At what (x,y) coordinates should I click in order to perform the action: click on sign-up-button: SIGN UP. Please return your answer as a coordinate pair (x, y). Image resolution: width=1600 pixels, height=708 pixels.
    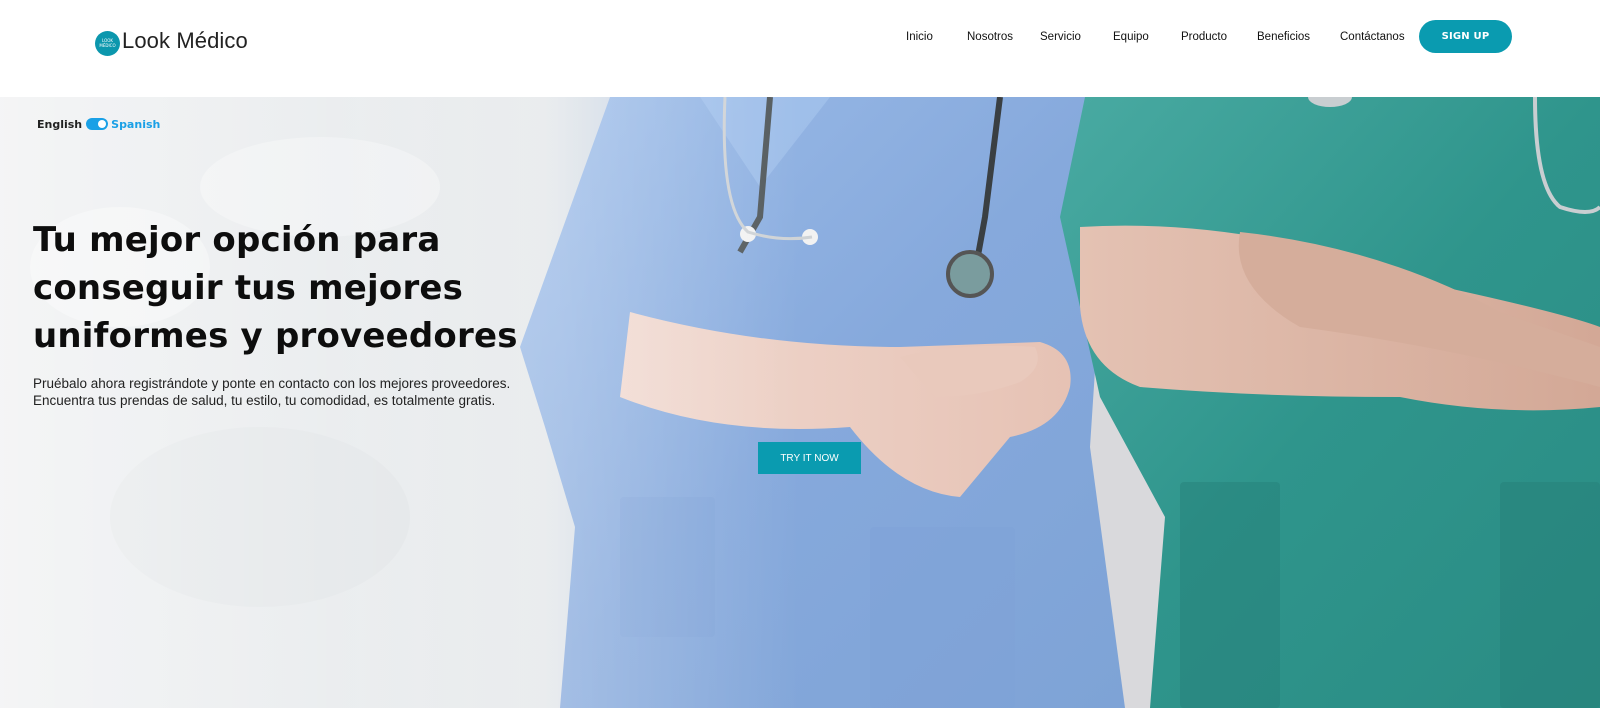
    Looking at the image, I should click on (1465, 36).